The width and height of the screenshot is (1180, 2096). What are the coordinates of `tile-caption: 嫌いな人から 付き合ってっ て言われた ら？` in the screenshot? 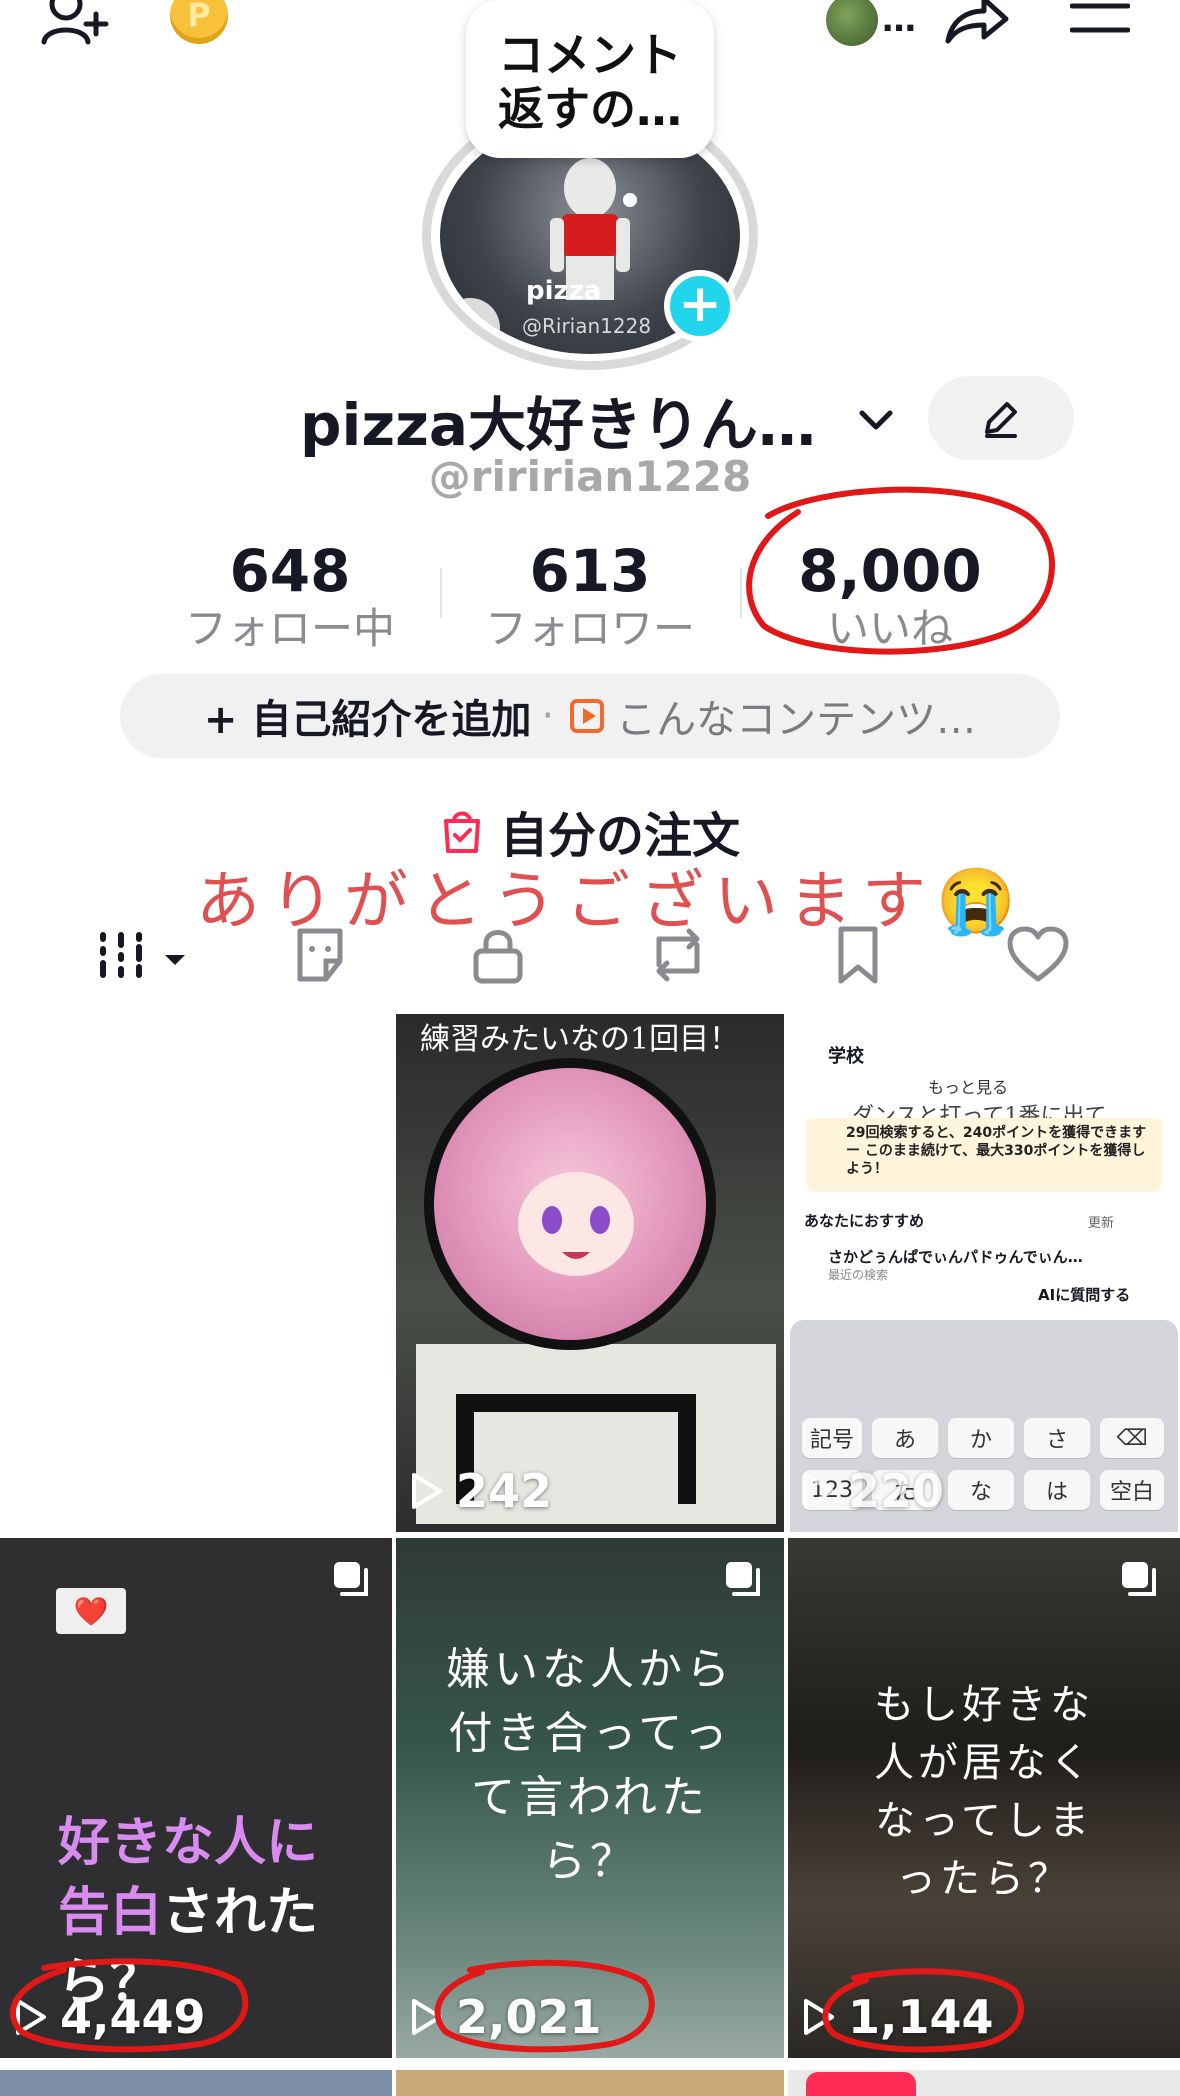 It's located at (590, 1765).